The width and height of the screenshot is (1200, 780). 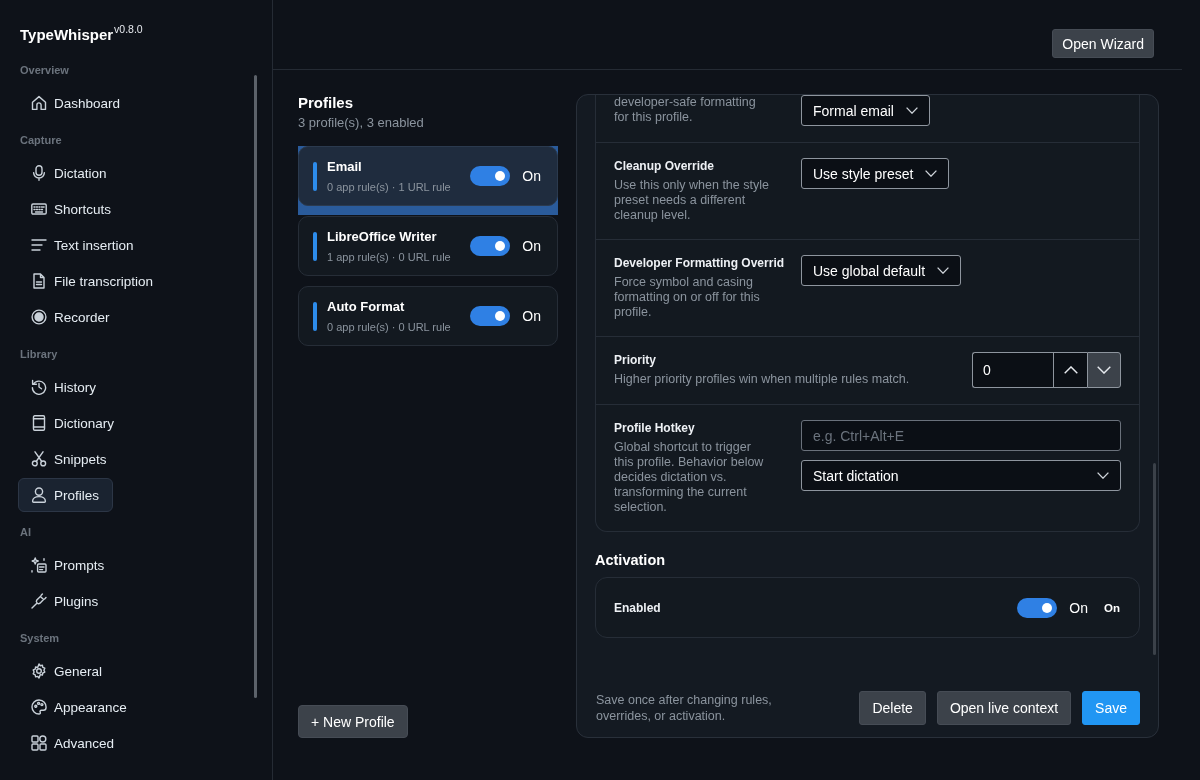 I want to click on rule-summary: 1 app rule(s) · 0 URL rule, so click(x=389, y=256).